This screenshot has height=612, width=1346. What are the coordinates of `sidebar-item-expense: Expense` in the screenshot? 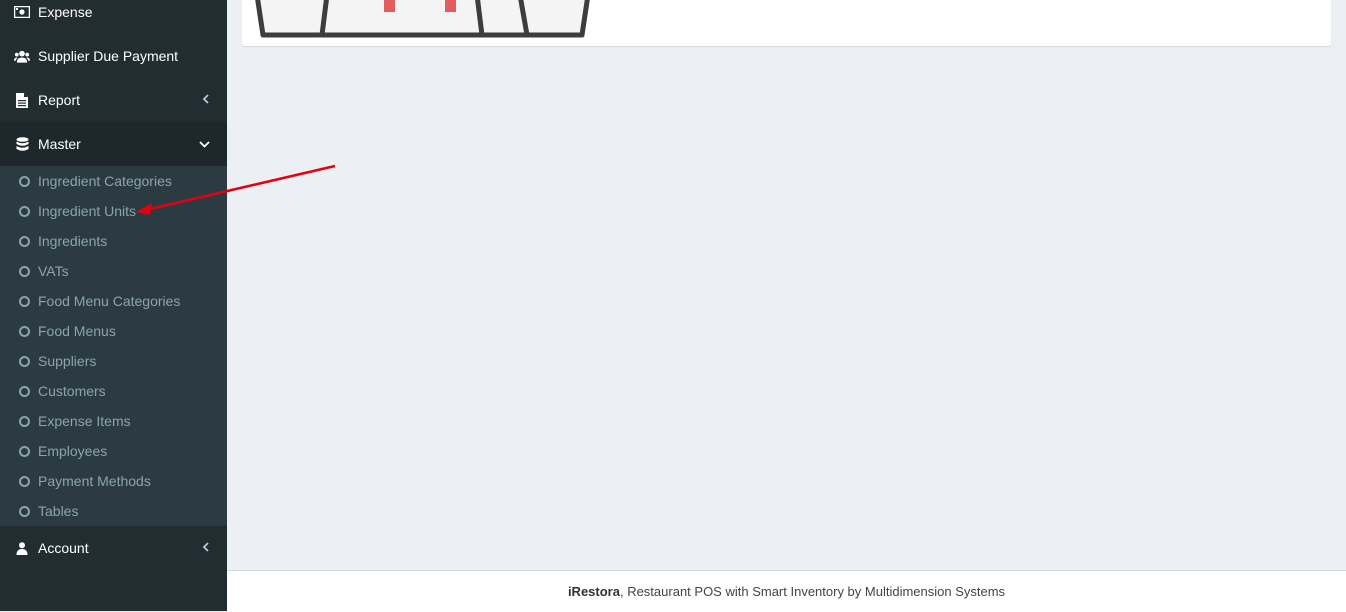 It's located at (113, 17).